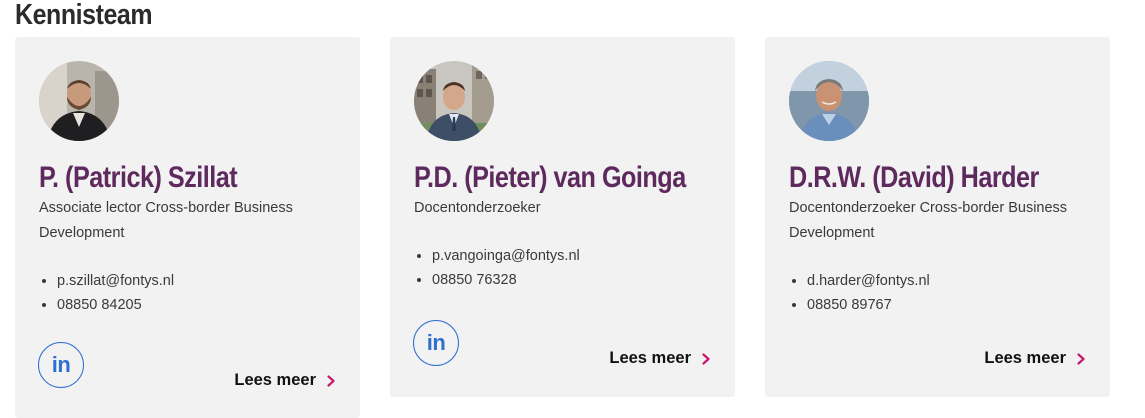  I want to click on phone-number: 08850 76328, so click(506, 280).